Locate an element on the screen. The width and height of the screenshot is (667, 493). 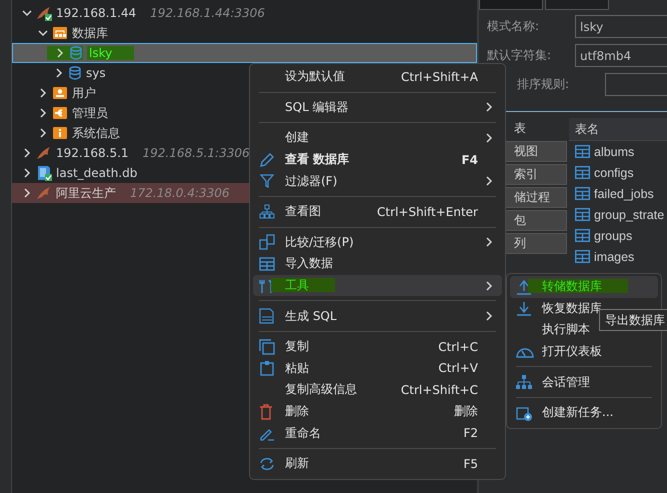
shortcut-label: F2 is located at coordinates (470, 433).